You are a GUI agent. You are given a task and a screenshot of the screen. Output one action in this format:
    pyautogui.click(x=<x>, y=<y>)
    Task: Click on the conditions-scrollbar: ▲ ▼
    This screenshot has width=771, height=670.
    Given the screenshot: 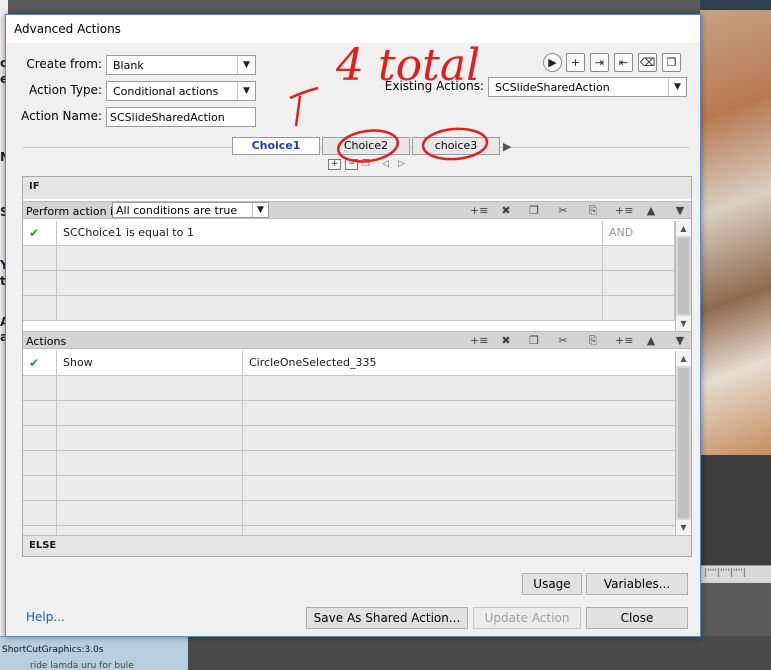 What is the action you would take?
    pyautogui.click(x=683, y=276)
    